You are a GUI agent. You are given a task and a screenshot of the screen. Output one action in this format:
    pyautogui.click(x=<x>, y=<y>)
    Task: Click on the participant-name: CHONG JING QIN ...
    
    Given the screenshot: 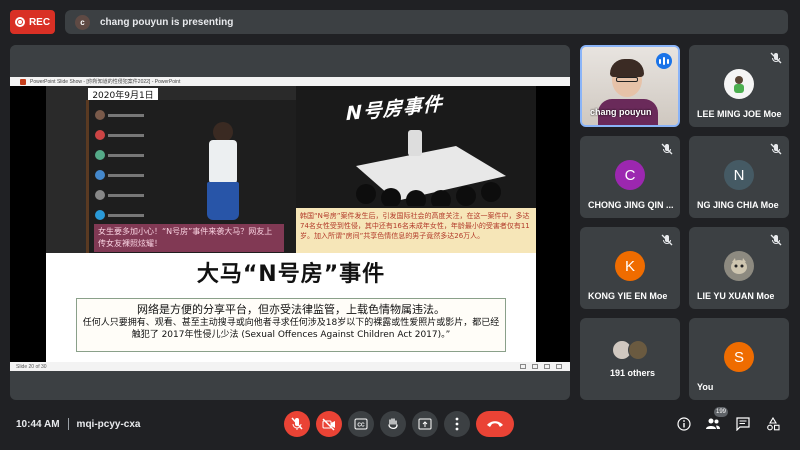 What is the action you would take?
    pyautogui.click(x=631, y=205)
    